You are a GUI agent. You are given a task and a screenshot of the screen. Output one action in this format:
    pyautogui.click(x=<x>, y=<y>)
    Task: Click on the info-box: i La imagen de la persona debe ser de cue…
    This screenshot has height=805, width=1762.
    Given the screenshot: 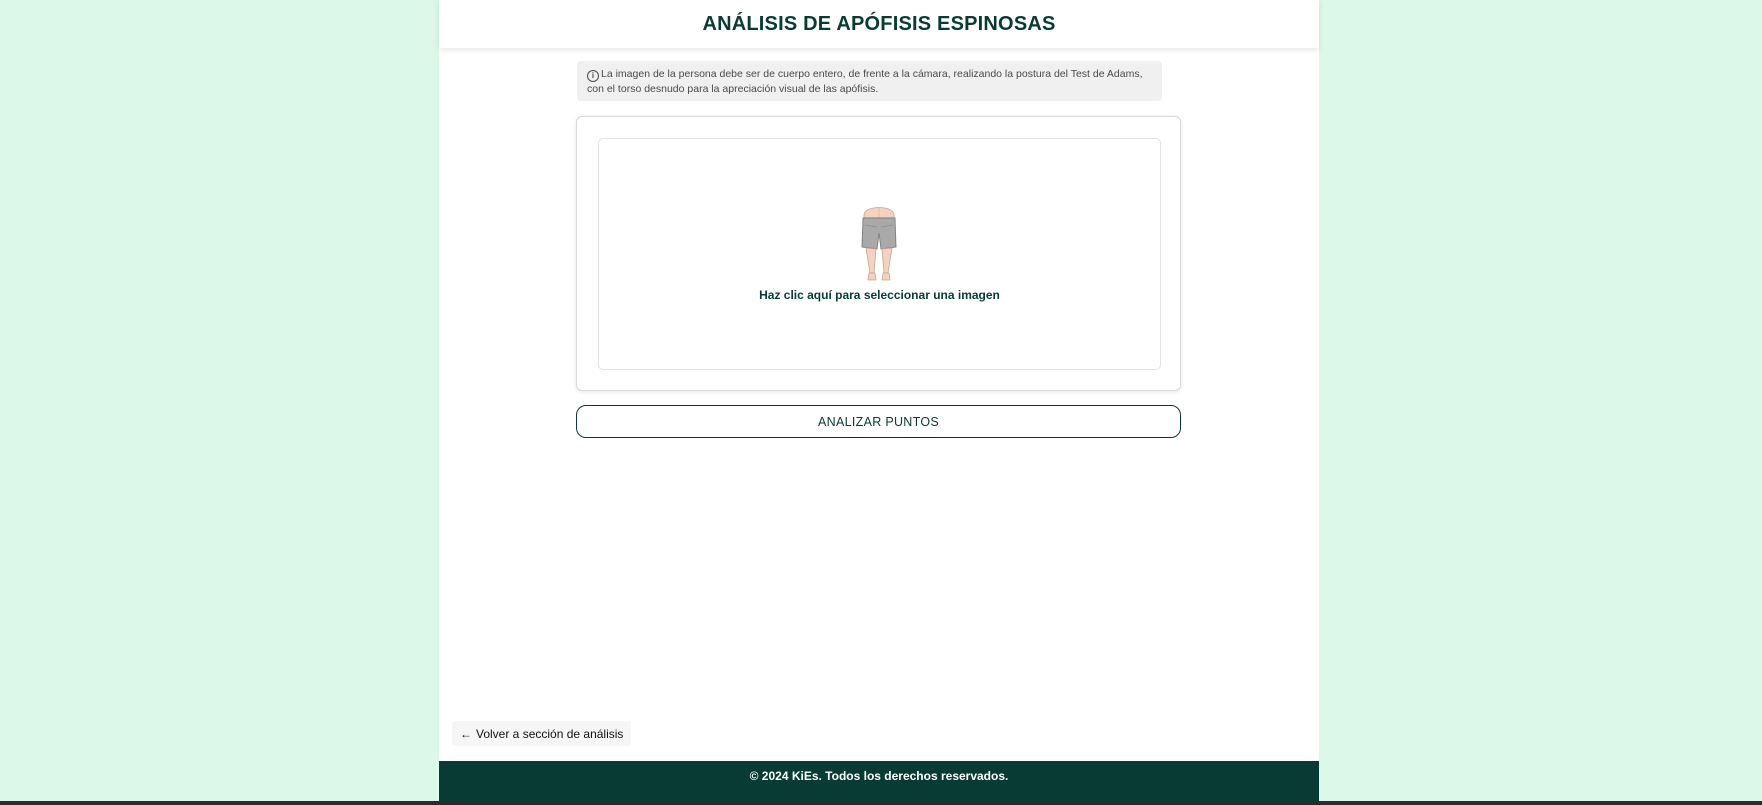 What is the action you would take?
    pyautogui.click(x=869, y=81)
    